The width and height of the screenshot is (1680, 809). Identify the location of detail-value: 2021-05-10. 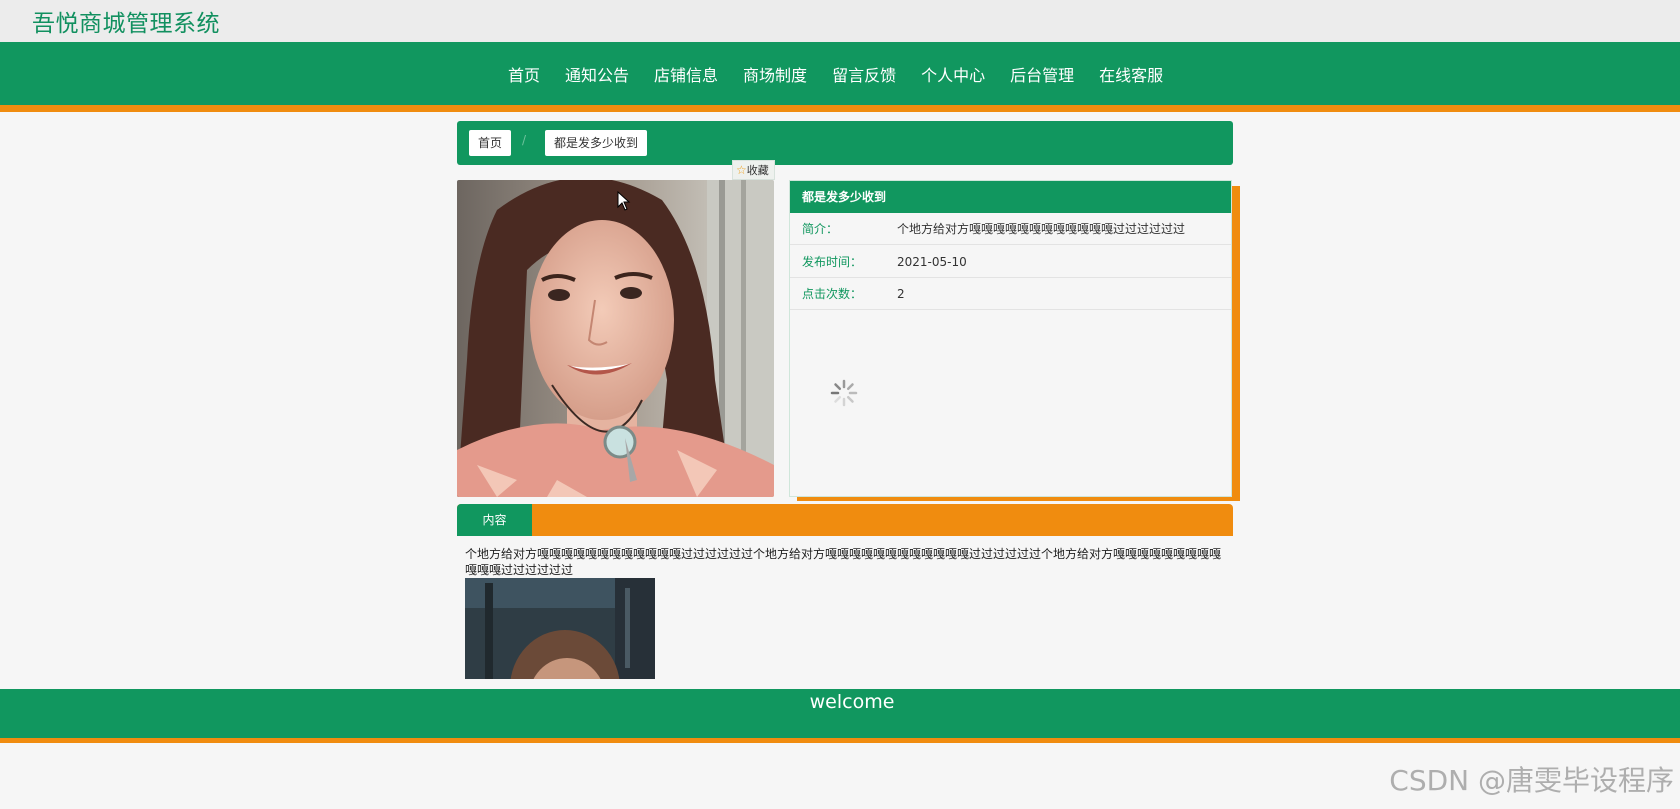
(932, 262).